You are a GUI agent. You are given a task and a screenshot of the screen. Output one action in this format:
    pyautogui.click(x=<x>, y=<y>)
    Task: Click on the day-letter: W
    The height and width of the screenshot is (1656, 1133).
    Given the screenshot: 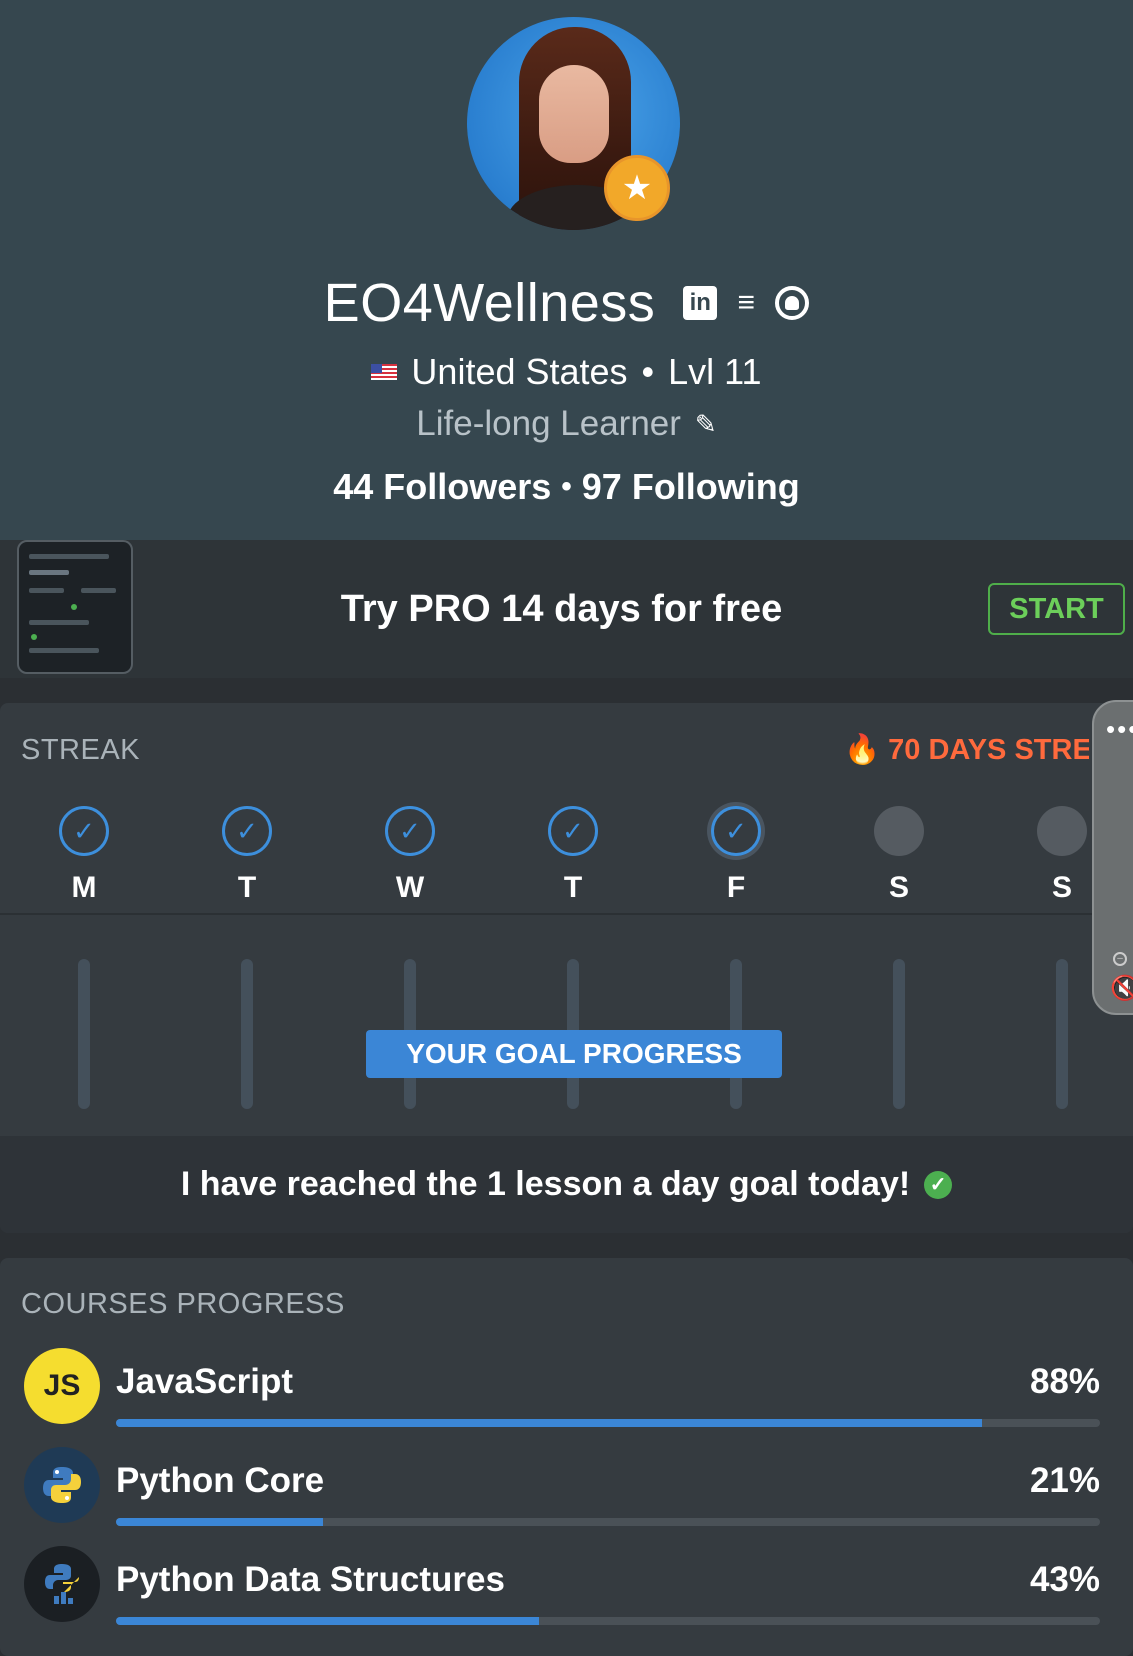 What is the action you would take?
    pyautogui.click(x=410, y=887)
    